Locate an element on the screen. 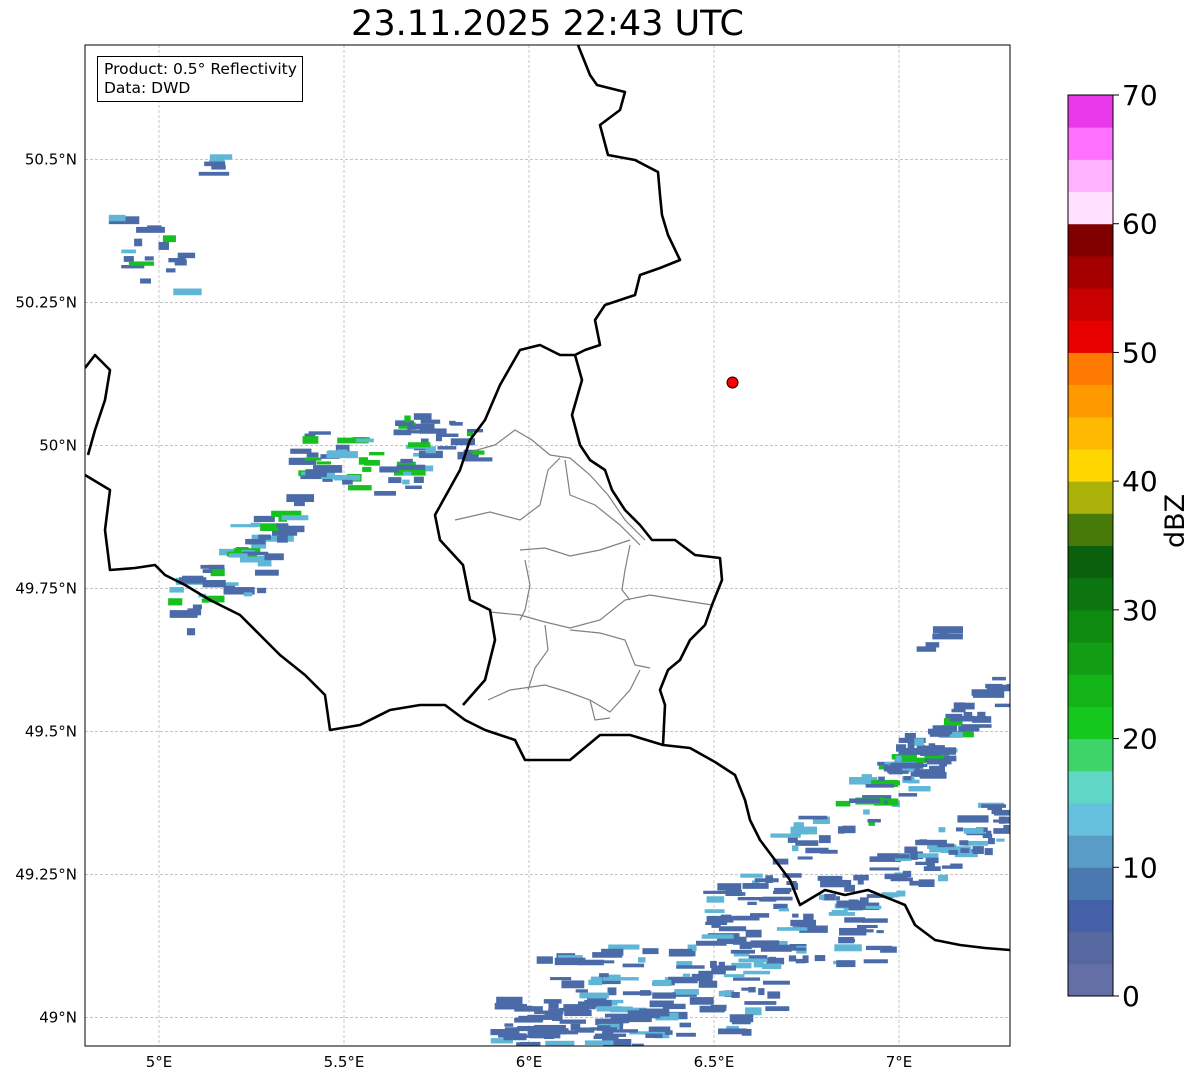 This screenshot has width=1202, height=1081. x-tick-label: 6.5°E is located at coordinates (714, 1062).